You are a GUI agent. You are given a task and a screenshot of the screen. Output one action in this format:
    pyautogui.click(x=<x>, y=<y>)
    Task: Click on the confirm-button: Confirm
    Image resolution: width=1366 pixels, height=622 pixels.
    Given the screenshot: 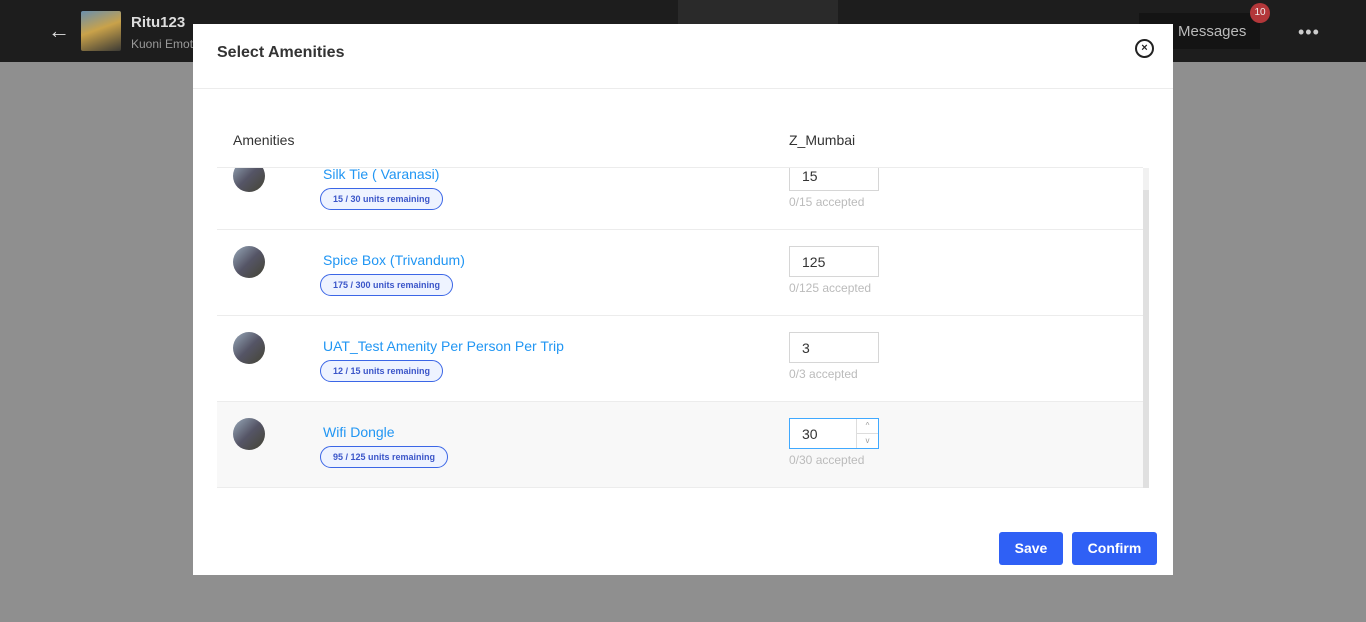 What is the action you would take?
    pyautogui.click(x=1114, y=548)
    